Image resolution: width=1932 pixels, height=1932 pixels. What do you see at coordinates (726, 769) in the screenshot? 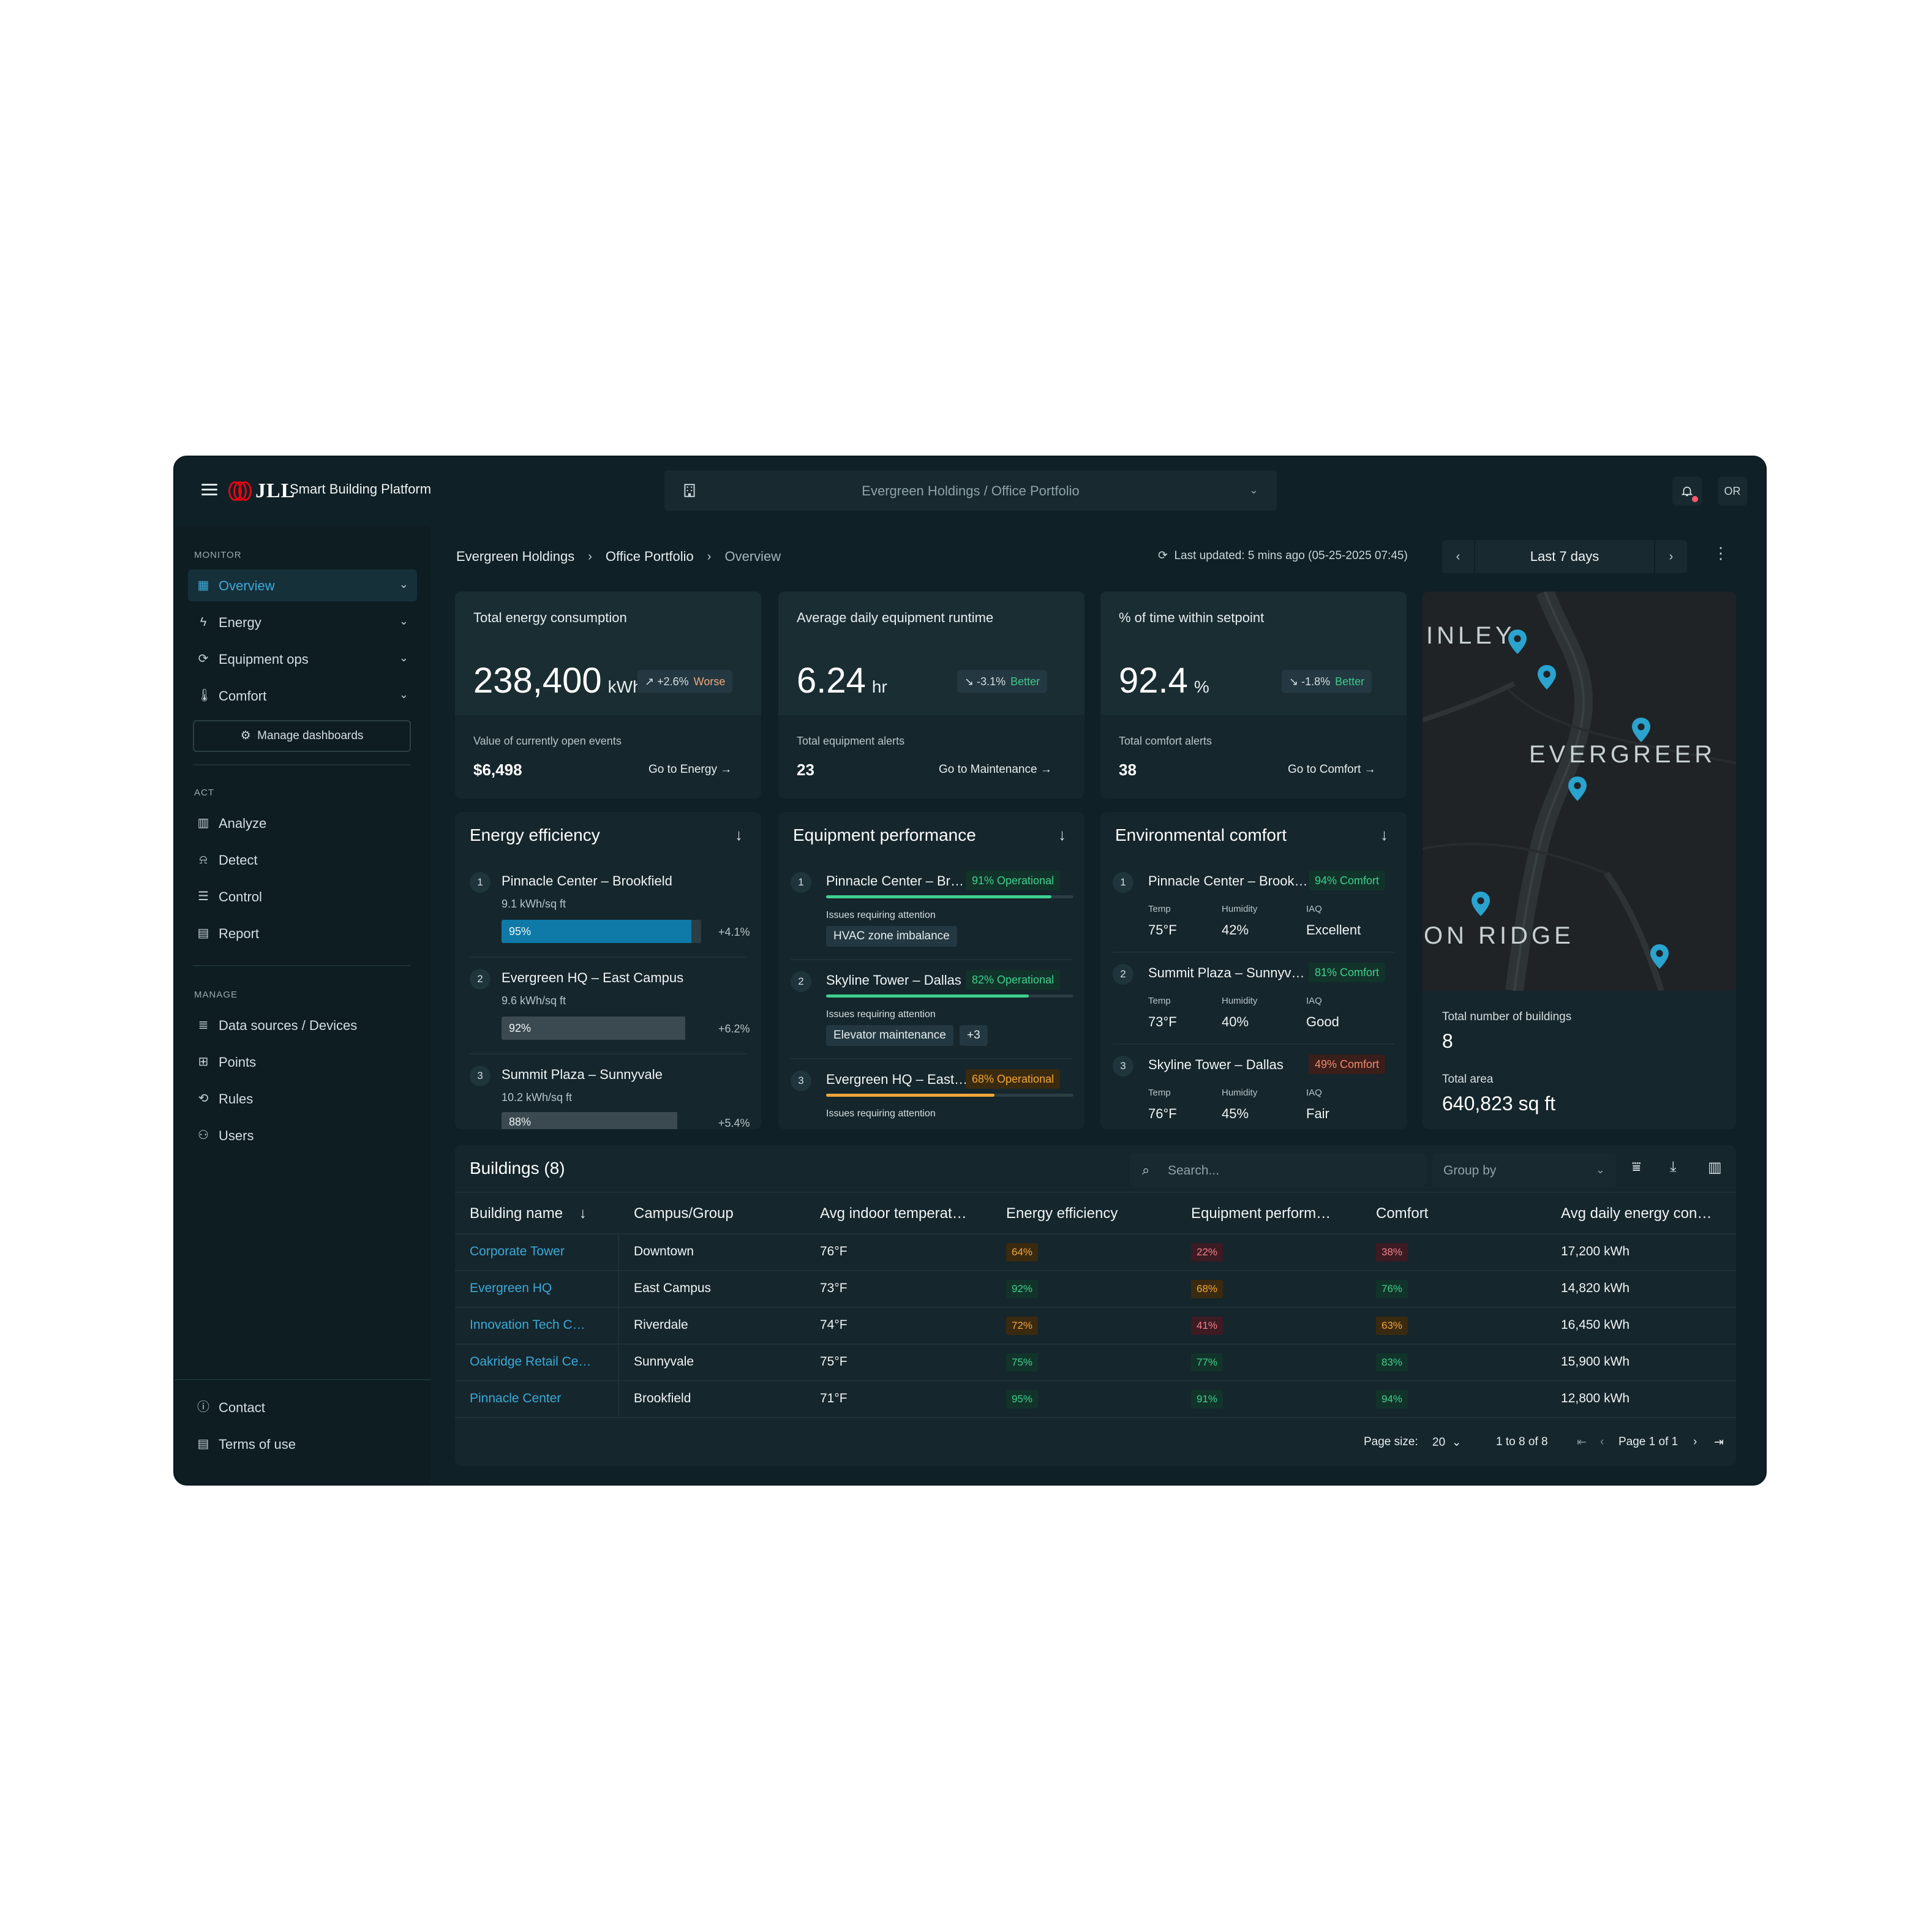
I see `arrow-right-icon: →` at bounding box center [726, 769].